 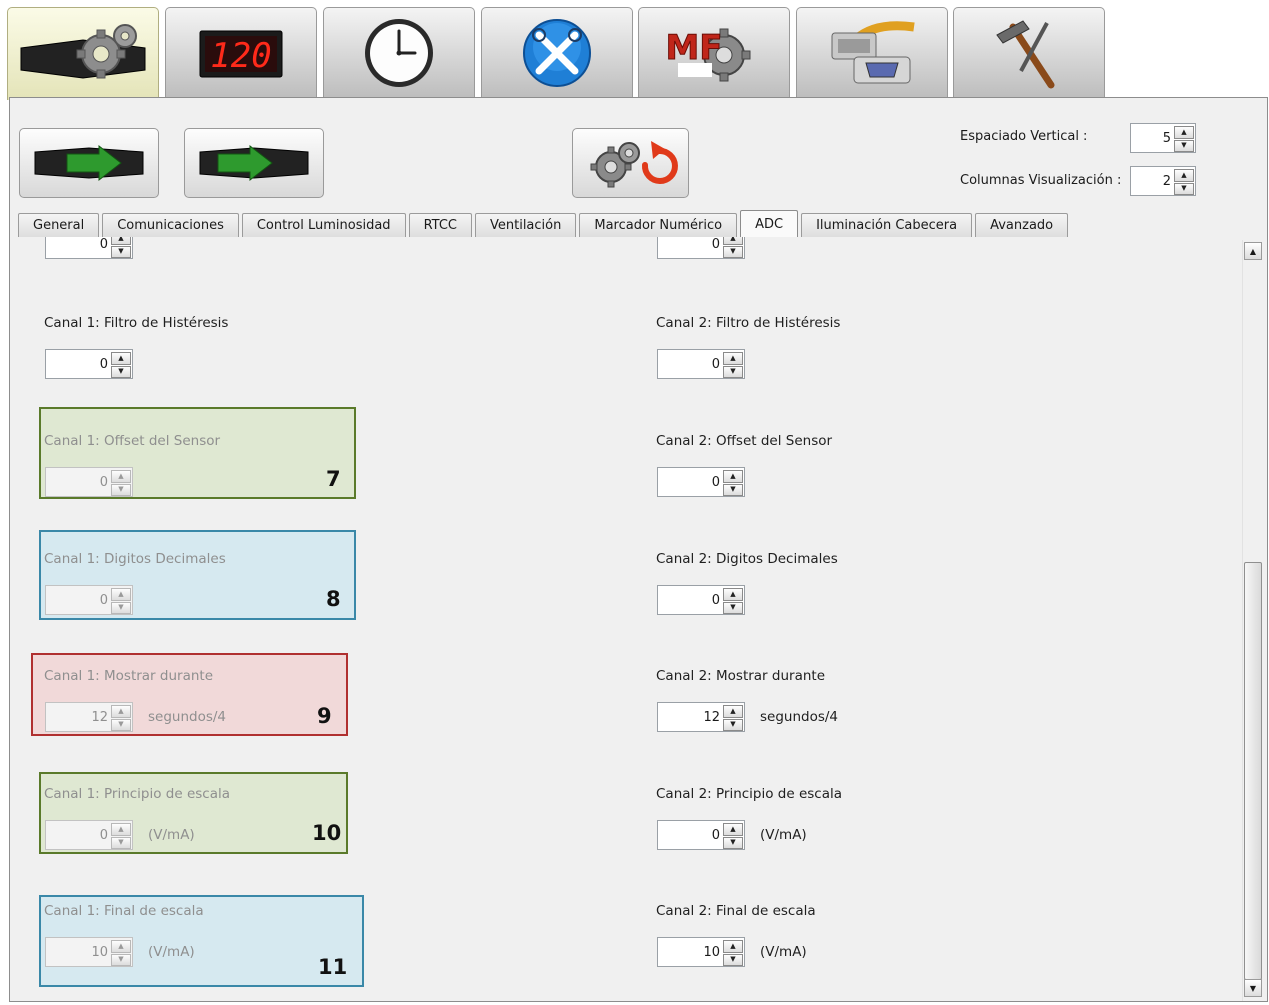 I want to click on top-tab-connection, so click(x=872, y=52).